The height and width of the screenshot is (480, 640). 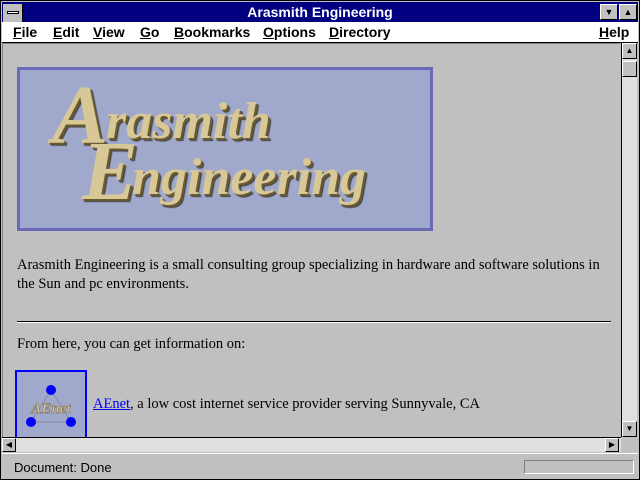 I want to click on menu-options: Options, so click(x=289, y=32).